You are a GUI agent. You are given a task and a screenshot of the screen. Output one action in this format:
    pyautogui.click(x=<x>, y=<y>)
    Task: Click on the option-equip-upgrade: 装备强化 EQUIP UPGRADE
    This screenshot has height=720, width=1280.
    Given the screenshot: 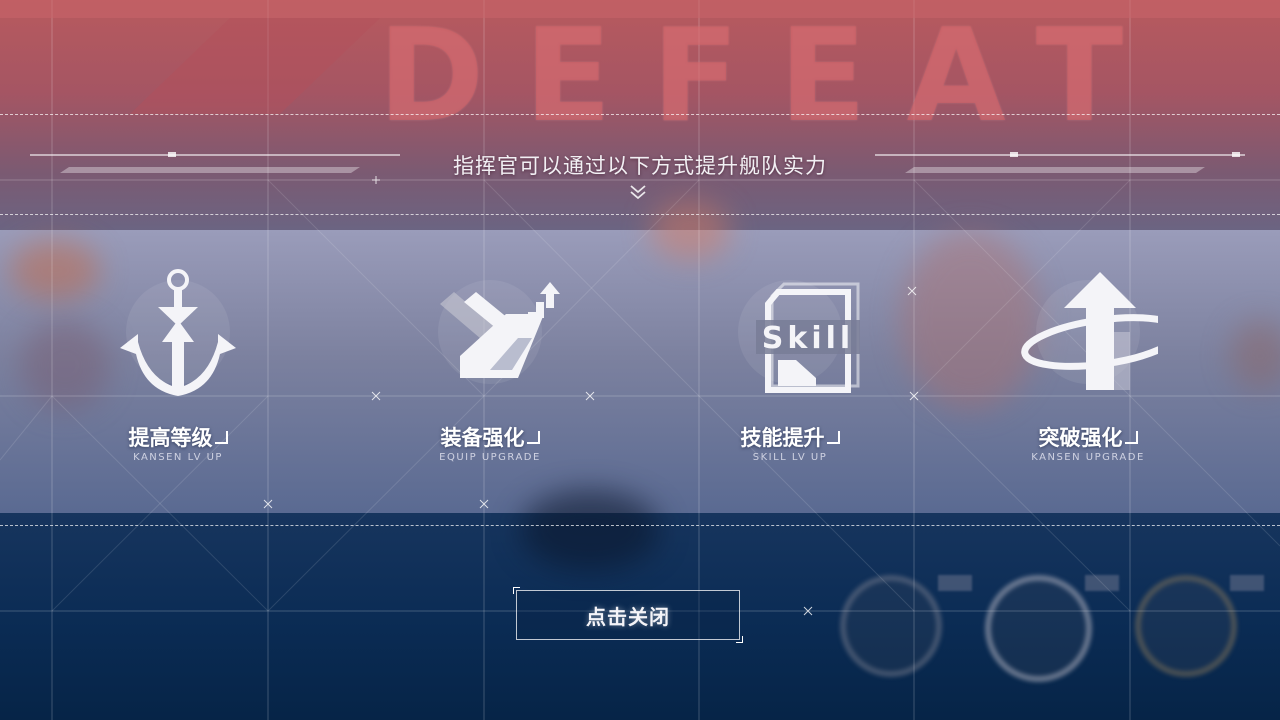 What is the action you would take?
    pyautogui.click(x=490, y=367)
    